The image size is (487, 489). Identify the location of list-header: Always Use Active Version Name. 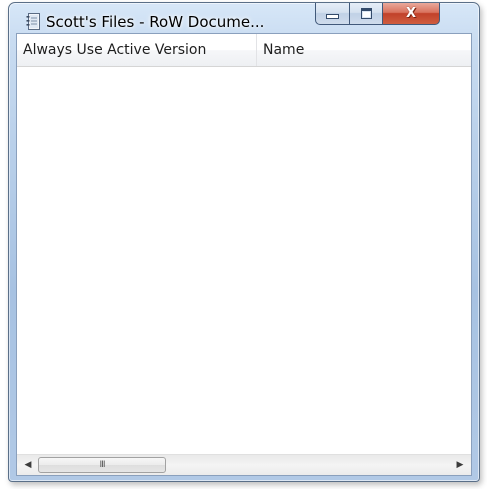
(244, 50).